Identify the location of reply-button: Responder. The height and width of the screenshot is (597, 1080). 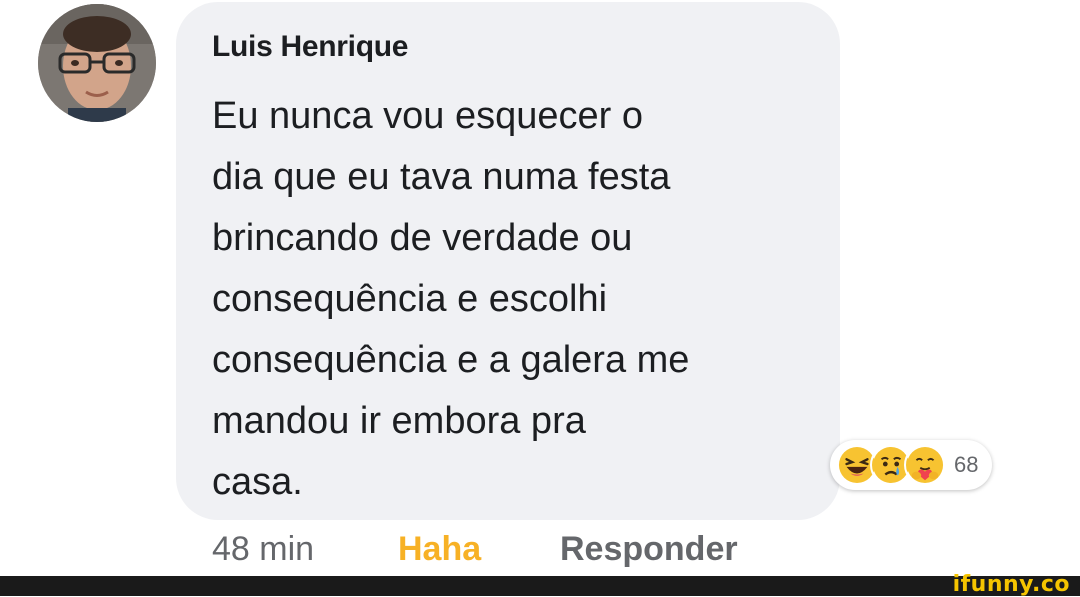
(649, 549).